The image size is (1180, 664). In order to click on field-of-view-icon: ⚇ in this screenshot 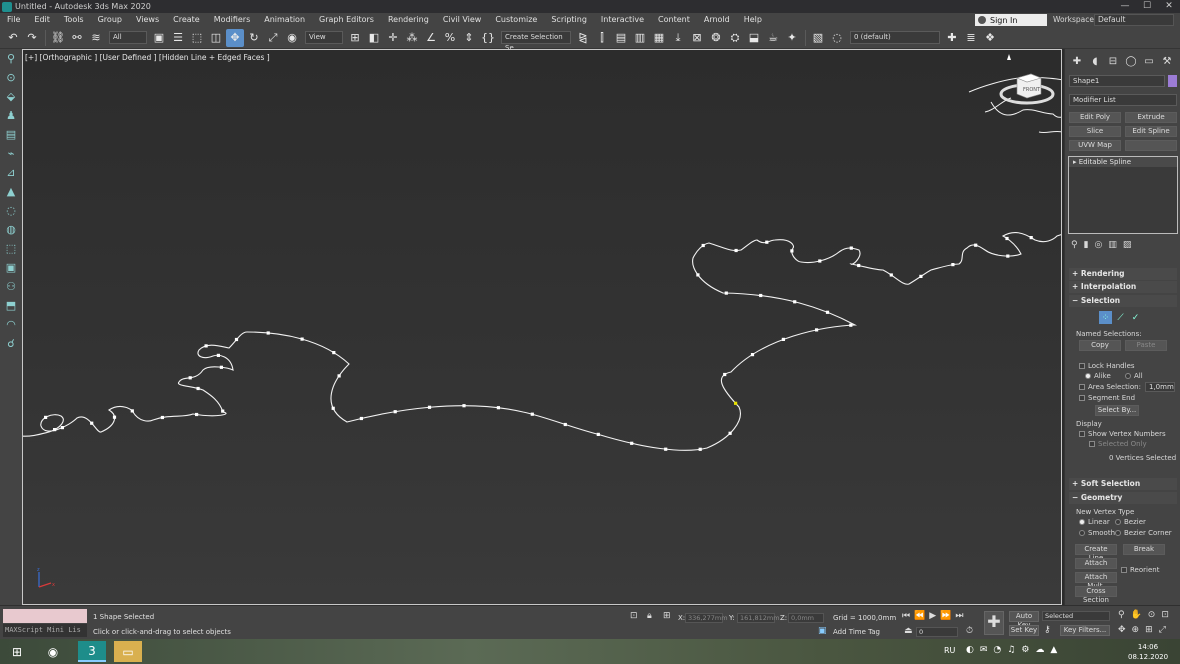, I will do `click(11, 286)`.